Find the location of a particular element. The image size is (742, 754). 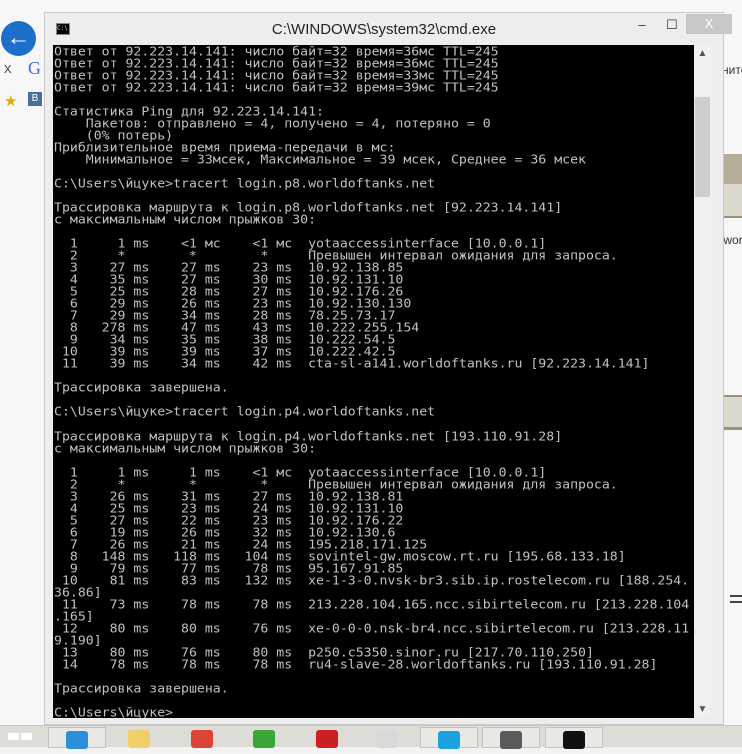

taskbar is located at coordinates (371, 737).